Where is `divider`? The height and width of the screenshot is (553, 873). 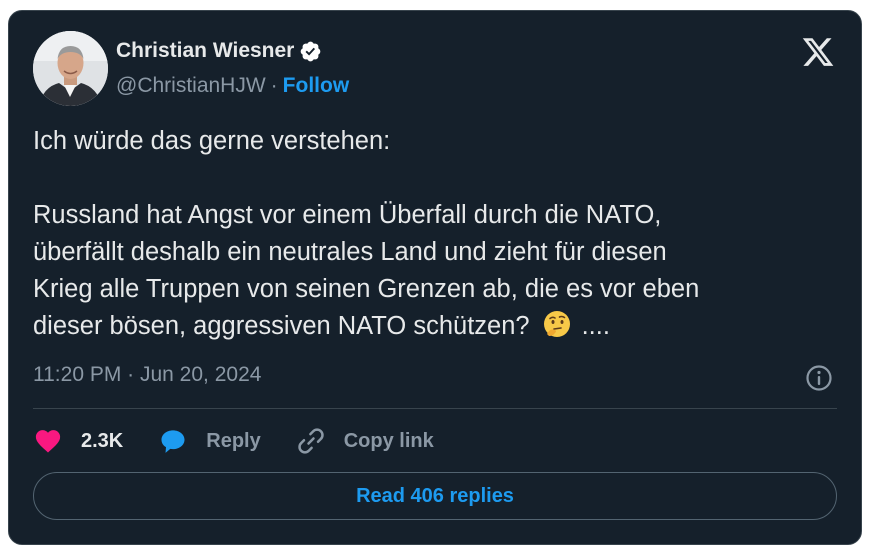
divider is located at coordinates (435, 408).